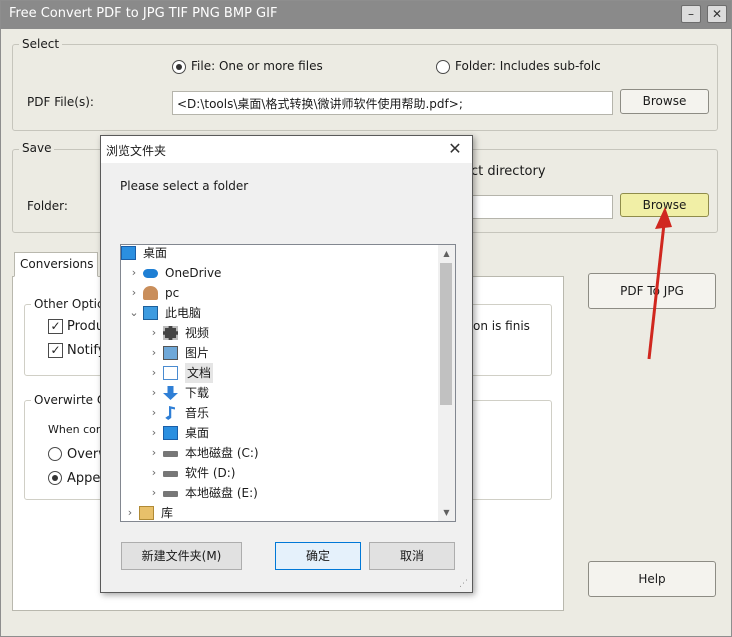 This screenshot has height=637, width=732. Describe the element at coordinates (55, 478) in the screenshot. I see `append-radio` at that location.